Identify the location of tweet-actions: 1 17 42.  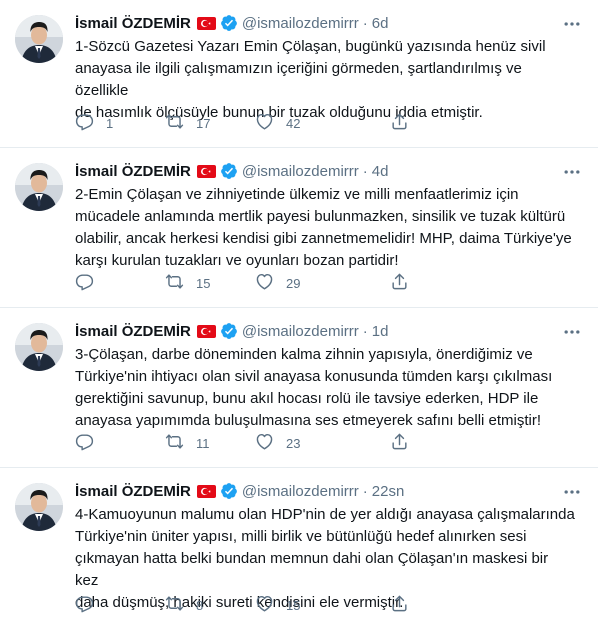
(290, 123).